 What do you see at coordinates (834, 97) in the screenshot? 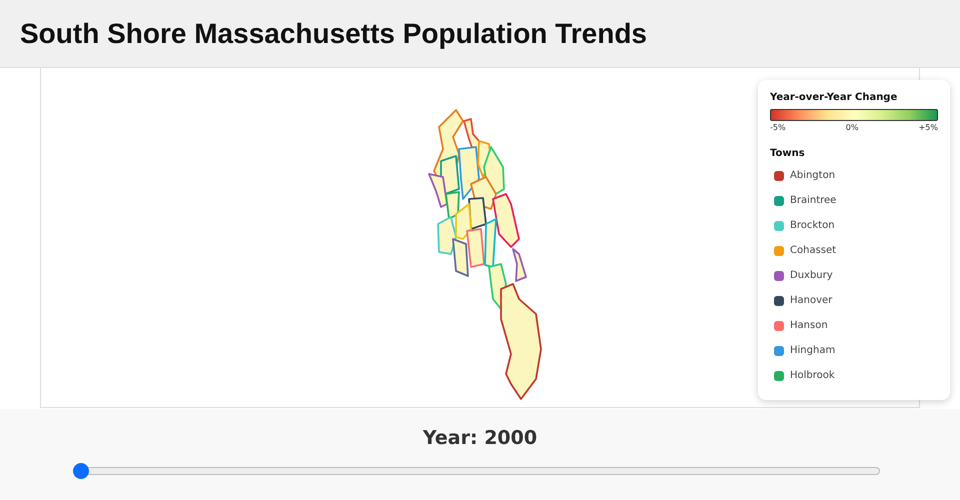
I see `legend-title: Year-over-Year Change` at bounding box center [834, 97].